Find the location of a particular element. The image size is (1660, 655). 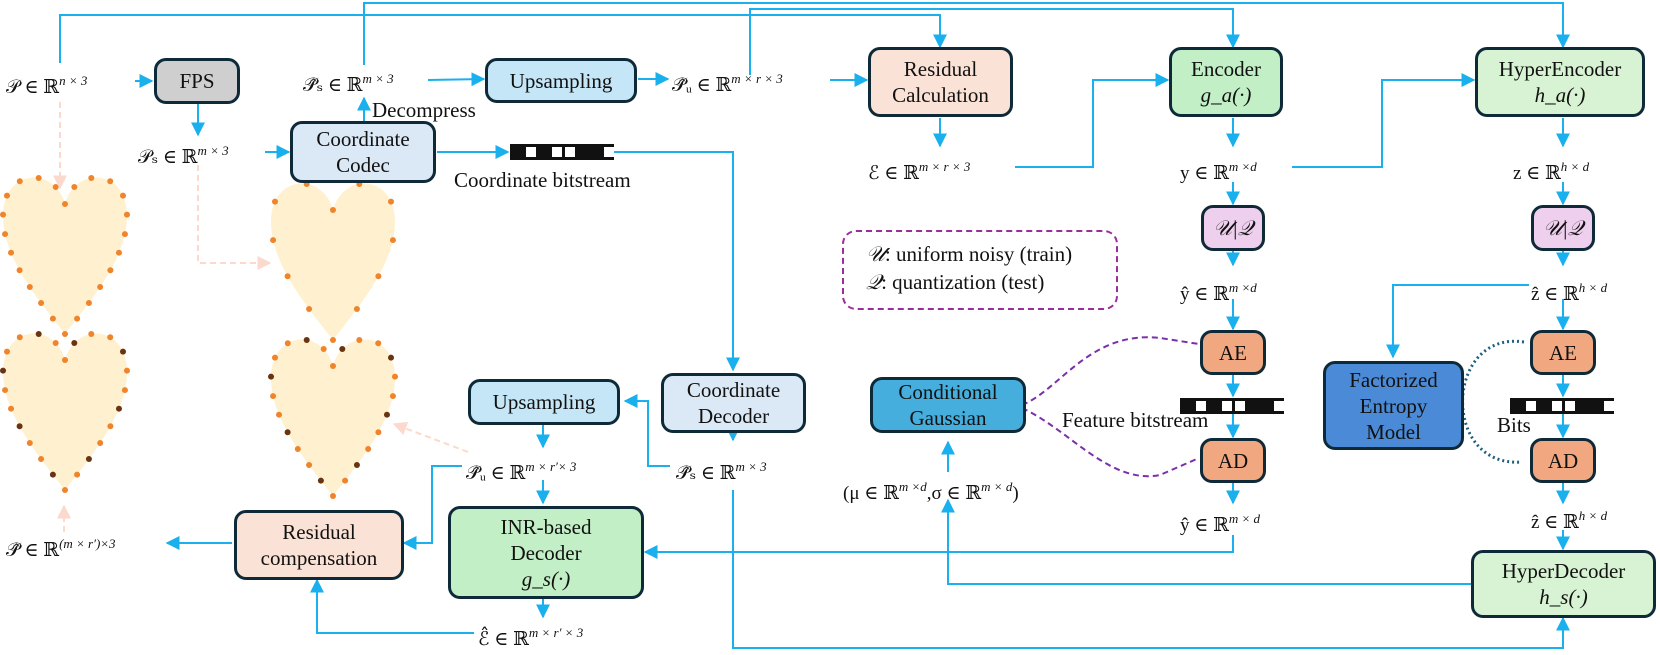

upsampling-bottom-node: Upsampling is located at coordinates (544, 402).